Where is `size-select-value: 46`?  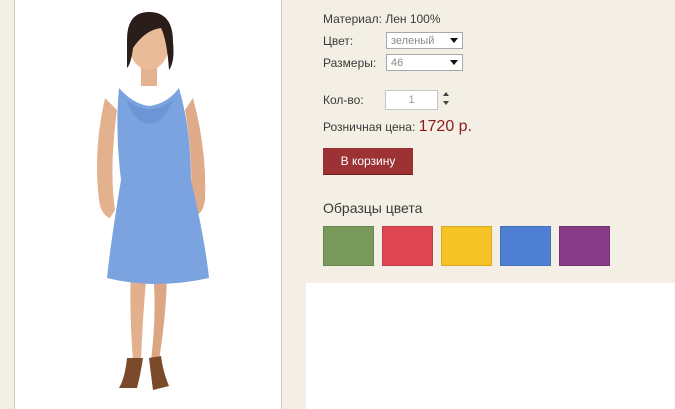 size-select-value: 46 is located at coordinates (397, 63).